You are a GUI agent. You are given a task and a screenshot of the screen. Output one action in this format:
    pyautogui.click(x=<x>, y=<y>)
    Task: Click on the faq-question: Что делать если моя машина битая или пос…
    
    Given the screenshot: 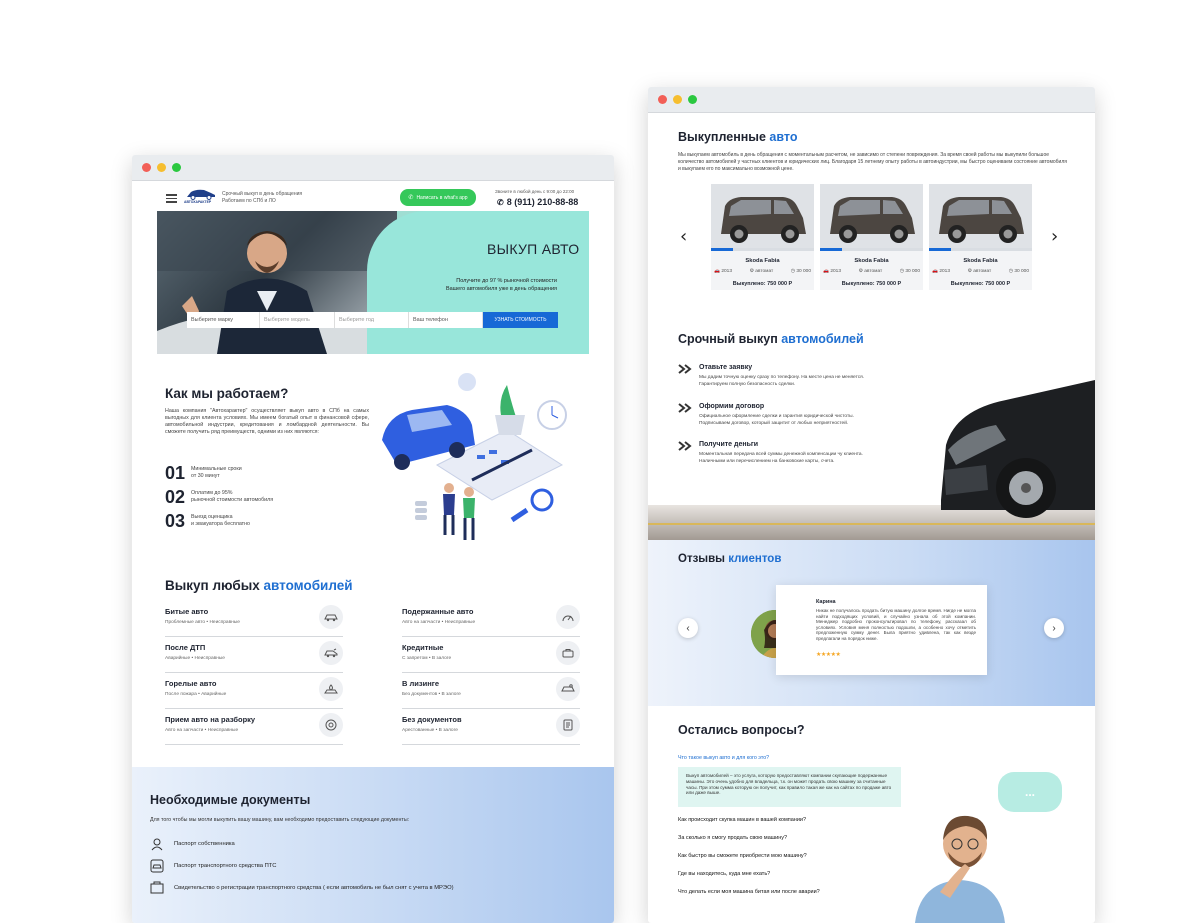 What is the action you would take?
    pyautogui.click(x=749, y=892)
    